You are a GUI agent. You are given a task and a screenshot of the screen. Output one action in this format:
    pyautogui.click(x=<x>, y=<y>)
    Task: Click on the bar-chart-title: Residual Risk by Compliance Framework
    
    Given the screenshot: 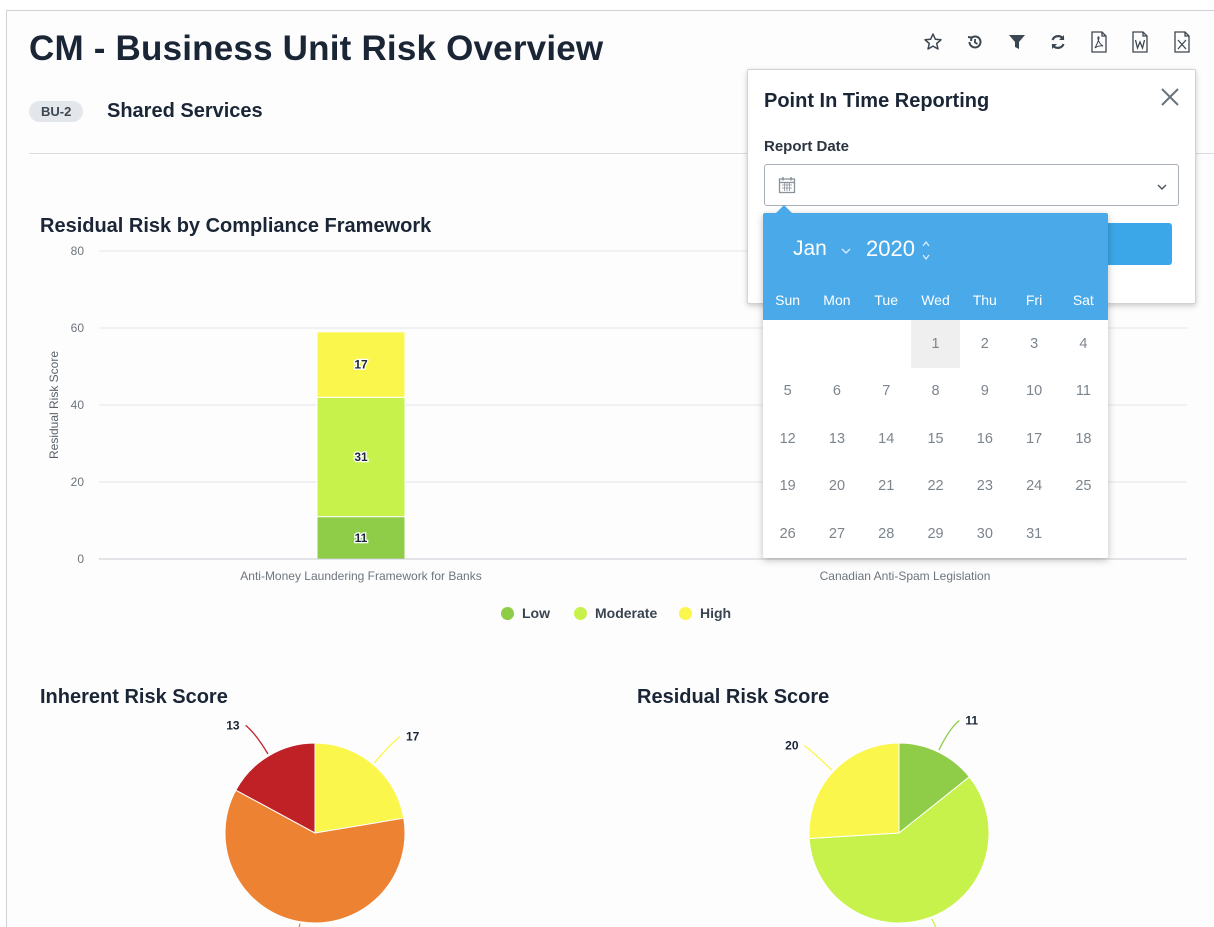 What is the action you would take?
    pyautogui.click(x=236, y=226)
    